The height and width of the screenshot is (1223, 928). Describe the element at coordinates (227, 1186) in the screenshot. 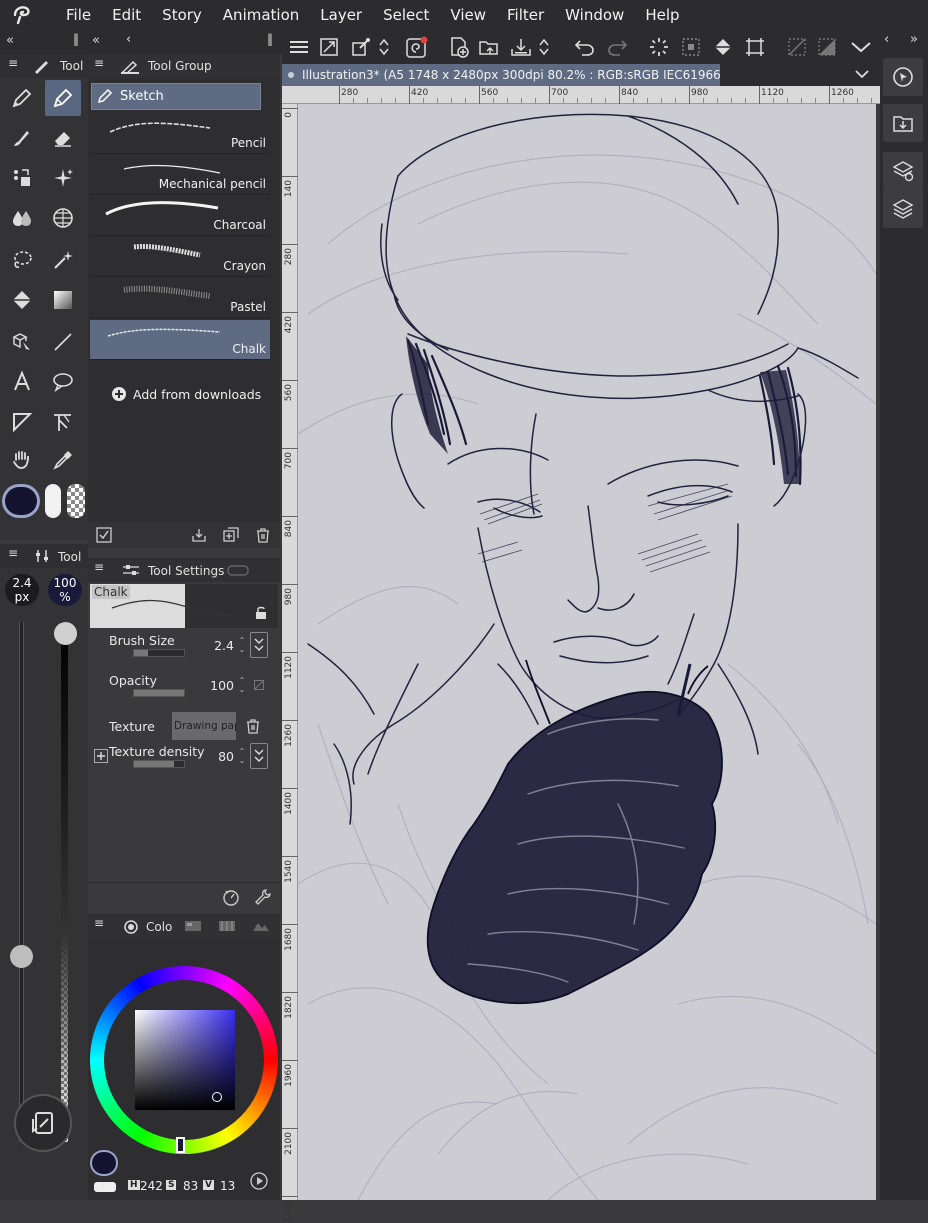

I see `value-value: 13` at that location.